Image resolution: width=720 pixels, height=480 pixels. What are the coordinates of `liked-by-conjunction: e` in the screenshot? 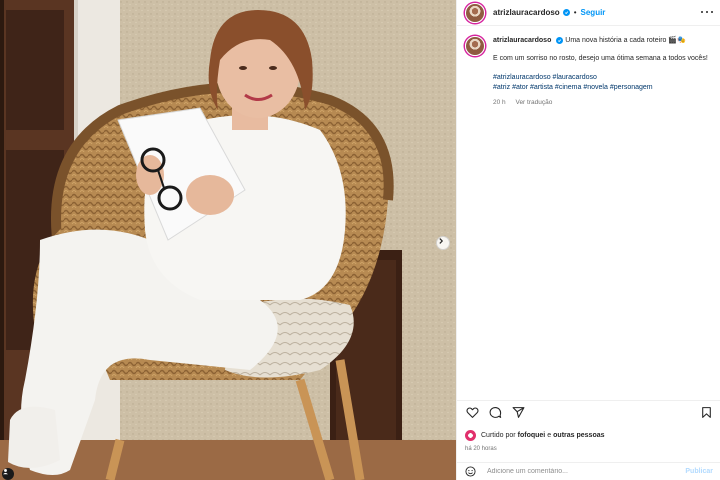 It's located at (549, 435).